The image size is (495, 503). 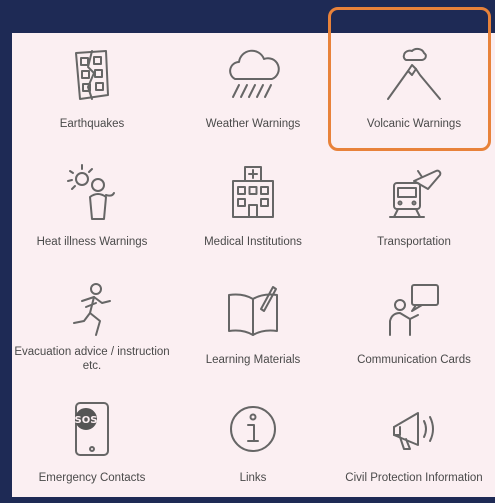 What do you see at coordinates (414, 360) in the screenshot?
I see `menu-item-label: Communication Cards` at bounding box center [414, 360].